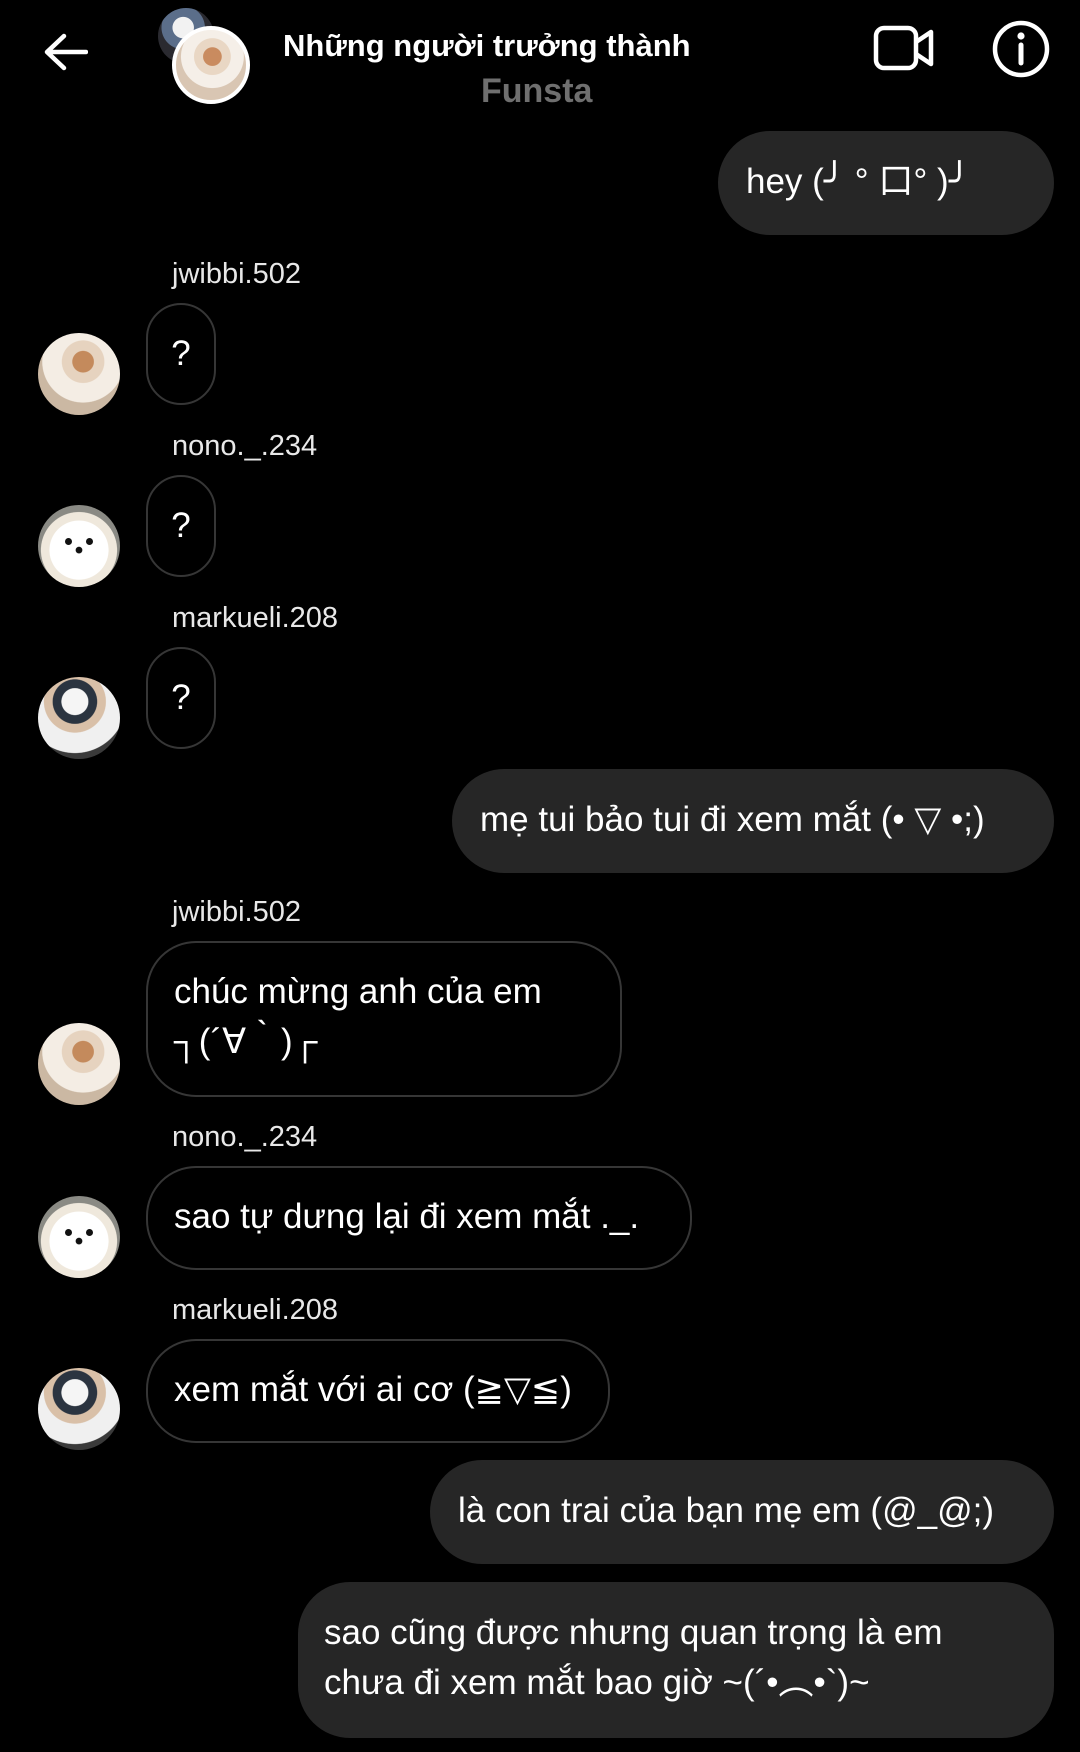  I want to click on message-text: xem mắt với ai cơ (≧▽≦), so click(373, 1389).